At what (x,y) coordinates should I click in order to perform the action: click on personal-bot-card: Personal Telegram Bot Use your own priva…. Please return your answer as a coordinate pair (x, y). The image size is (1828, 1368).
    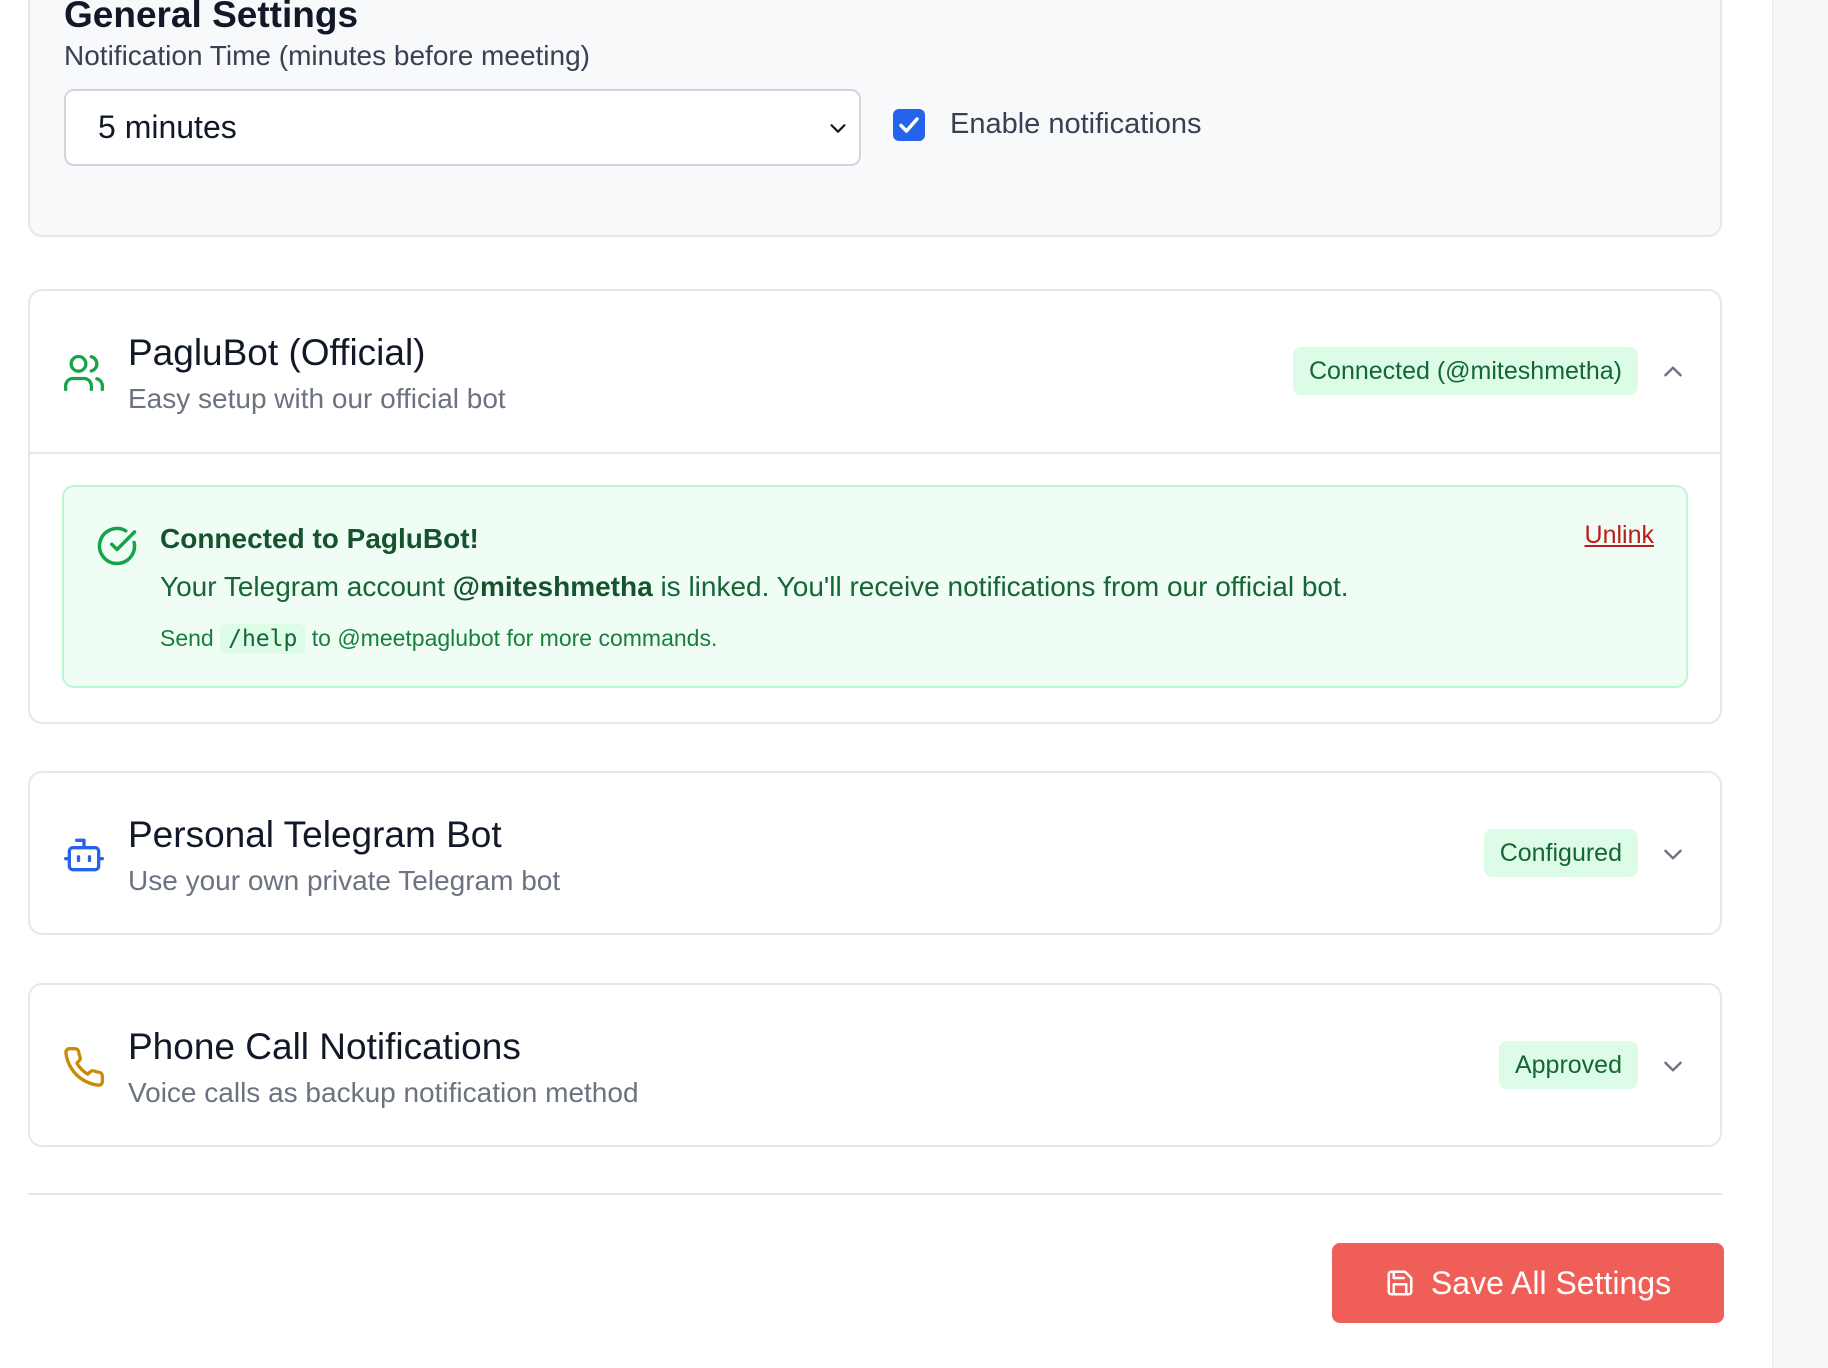
    Looking at the image, I should click on (875, 853).